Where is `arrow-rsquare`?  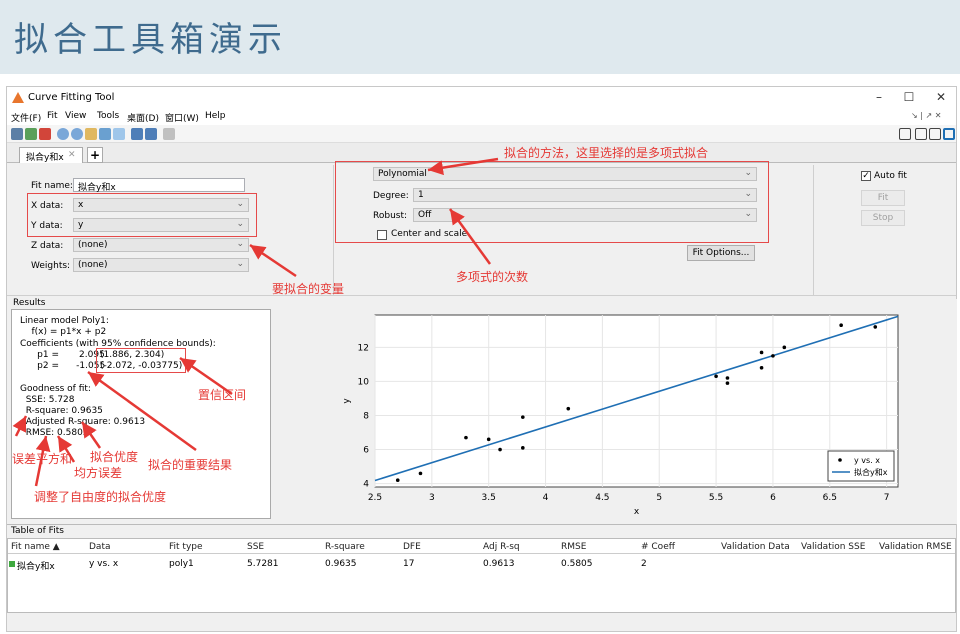
arrow-rsquare is located at coordinates (91, 435).